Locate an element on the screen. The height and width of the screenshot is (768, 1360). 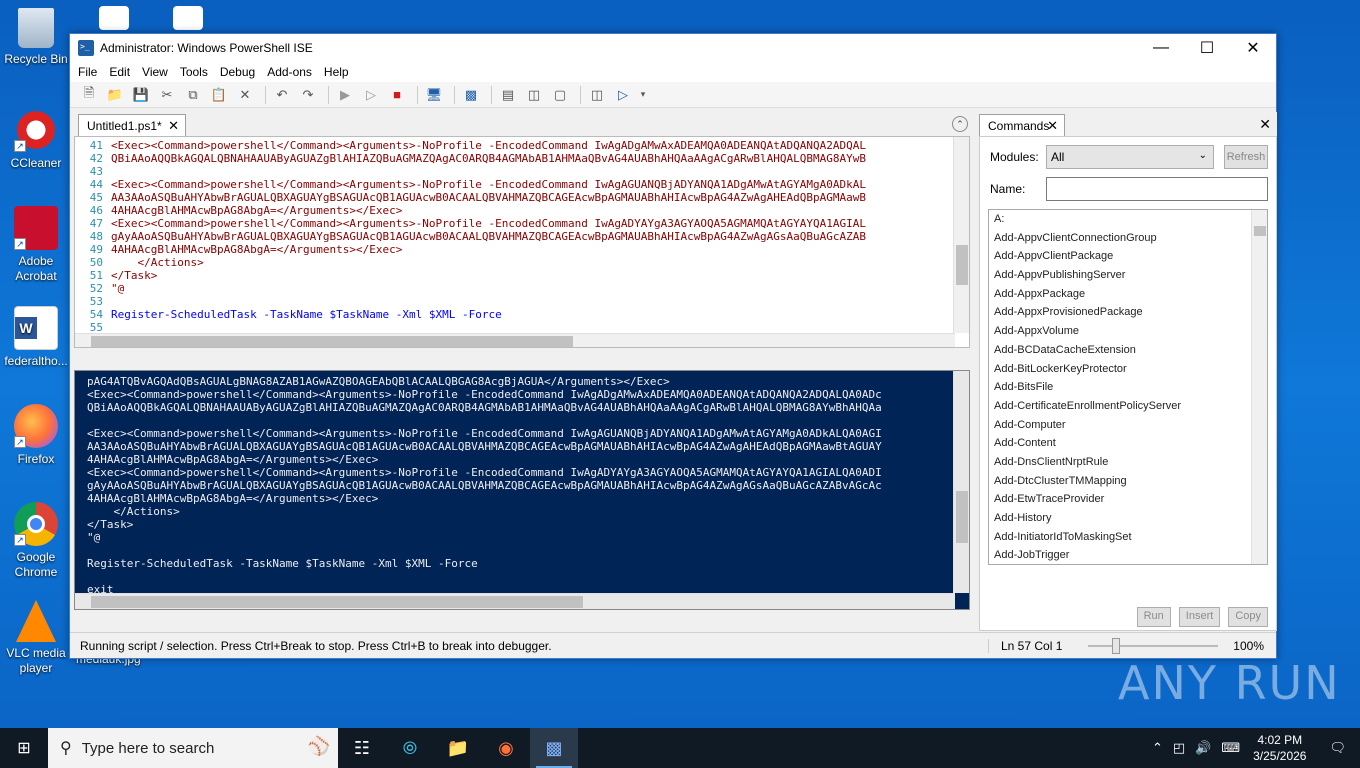
editor-line: 52 "@ is located at coordinates (470, 288).